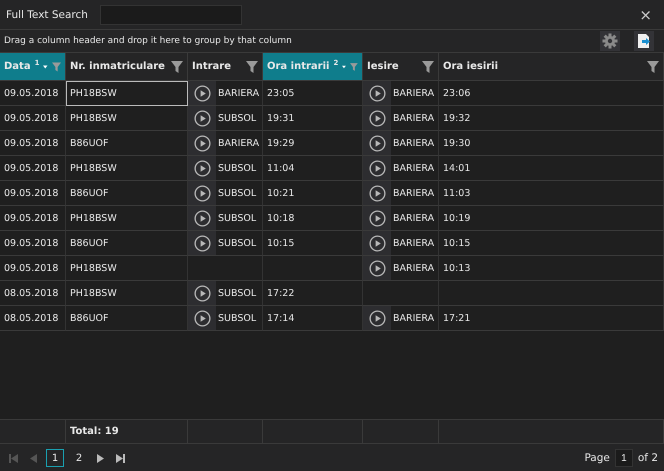 The width and height of the screenshot is (664, 471). What do you see at coordinates (401, 67) in the screenshot?
I see `column-header: Iesire` at bounding box center [401, 67].